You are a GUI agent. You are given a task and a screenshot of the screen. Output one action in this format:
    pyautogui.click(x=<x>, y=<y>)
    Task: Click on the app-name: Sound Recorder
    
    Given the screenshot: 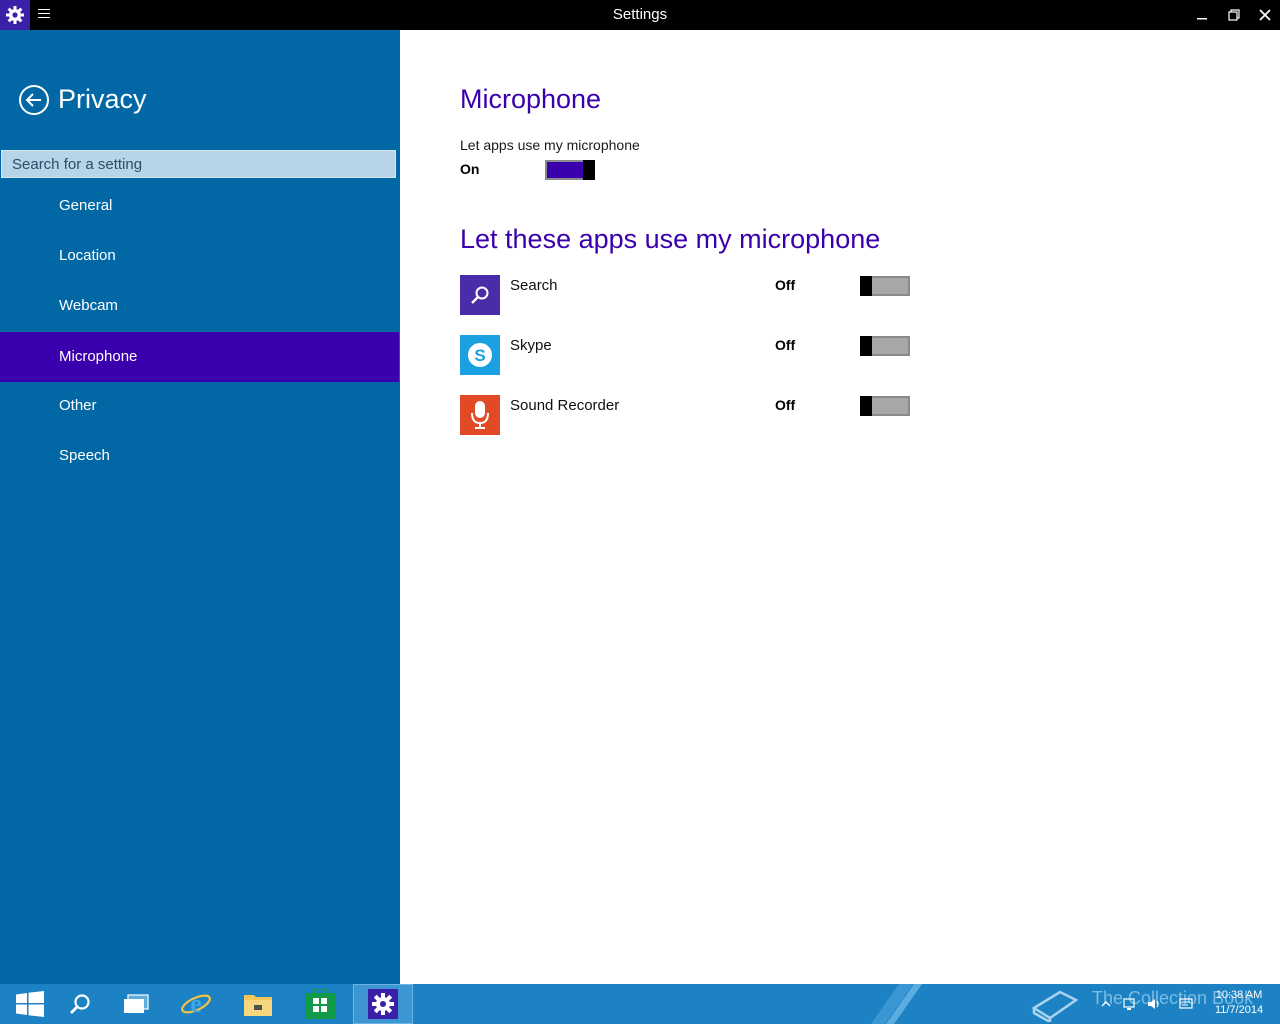 What is the action you would take?
    pyautogui.click(x=565, y=405)
    